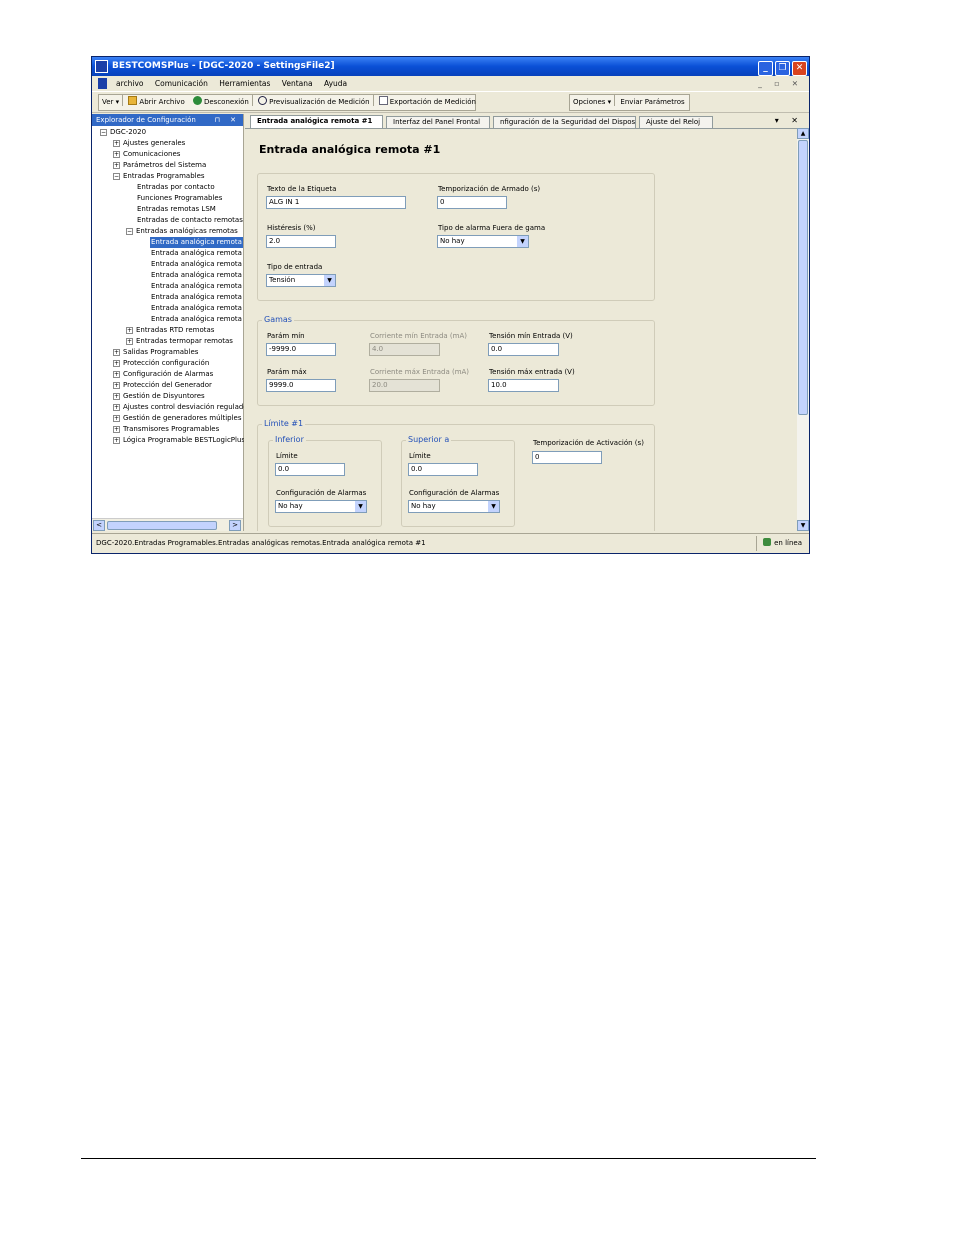 Image resolution: width=954 pixels, height=1235 pixels. Describe the element at coordinates (301, 280) in the screenshot. I see `input-type-select: Tensión ▼` at that location.